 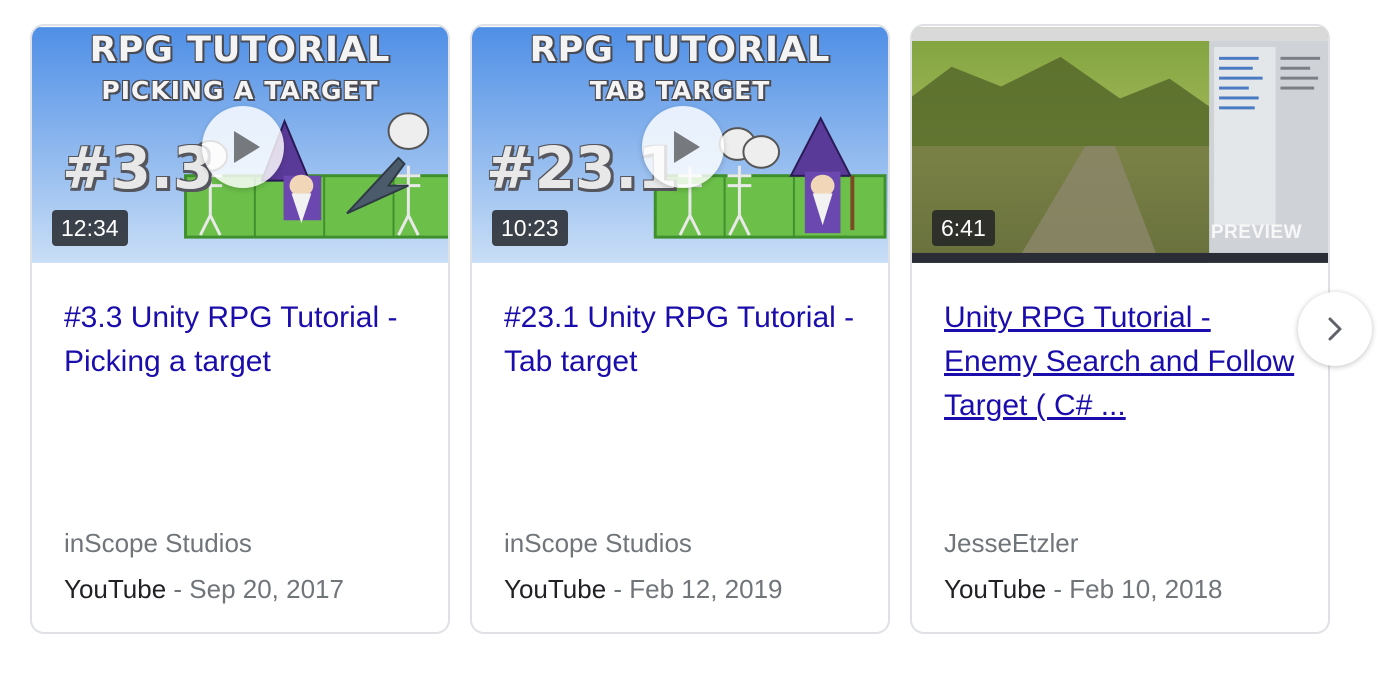 I want to click on preview-label: PREVIEW, so click(x=1256, y=232).